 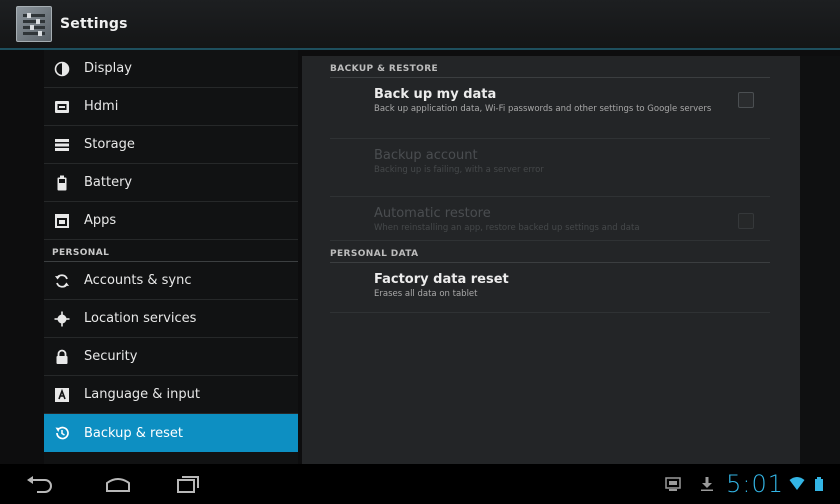 I want to click on recent-apps-icon, so click(x=188, y=484).